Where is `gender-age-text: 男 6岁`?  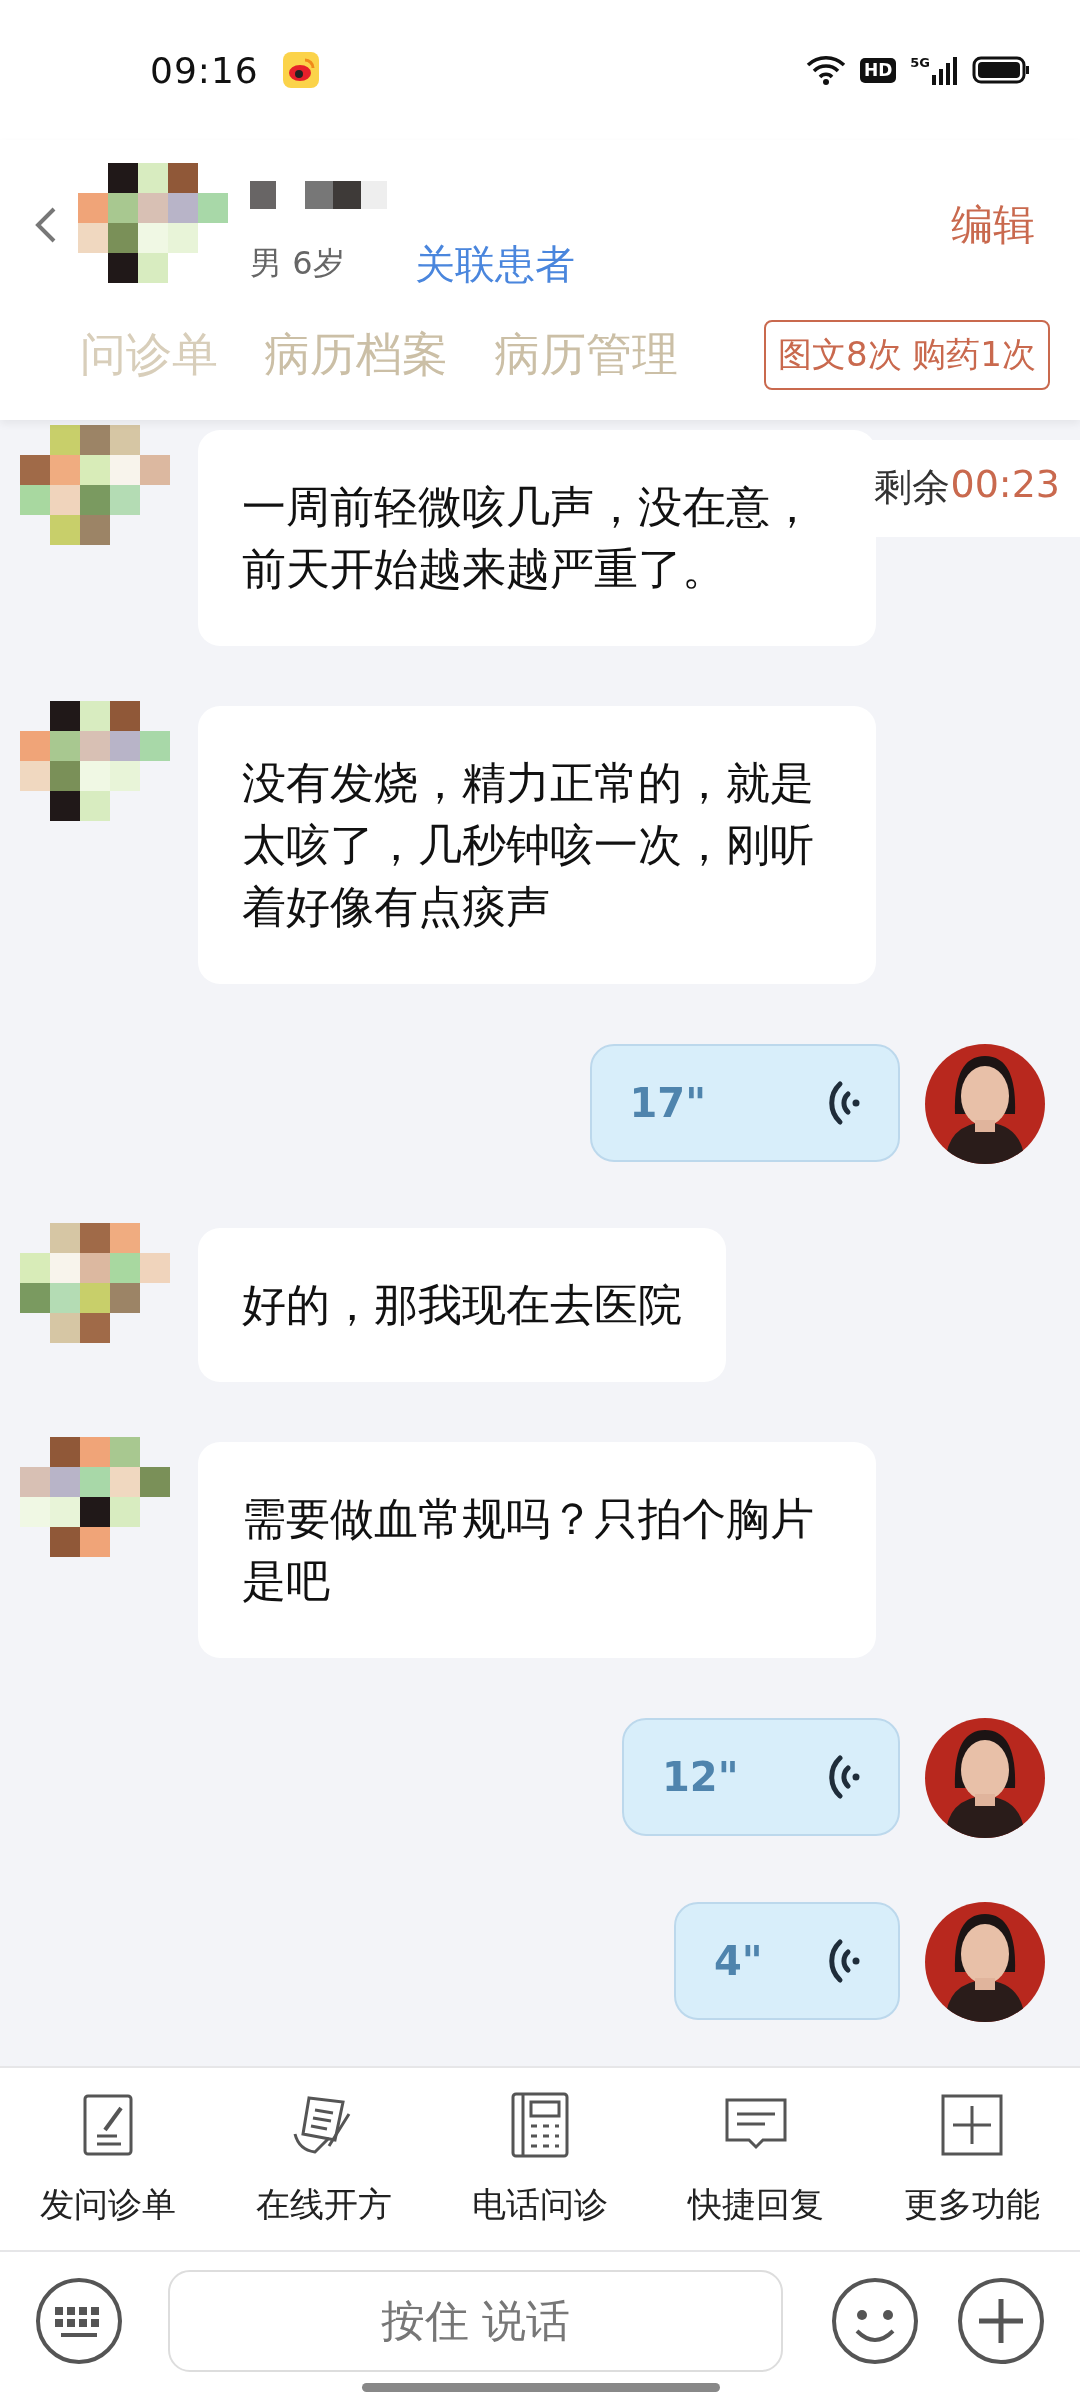 gender-age-text: 男 6岁 is located at coordinates (297, 263).